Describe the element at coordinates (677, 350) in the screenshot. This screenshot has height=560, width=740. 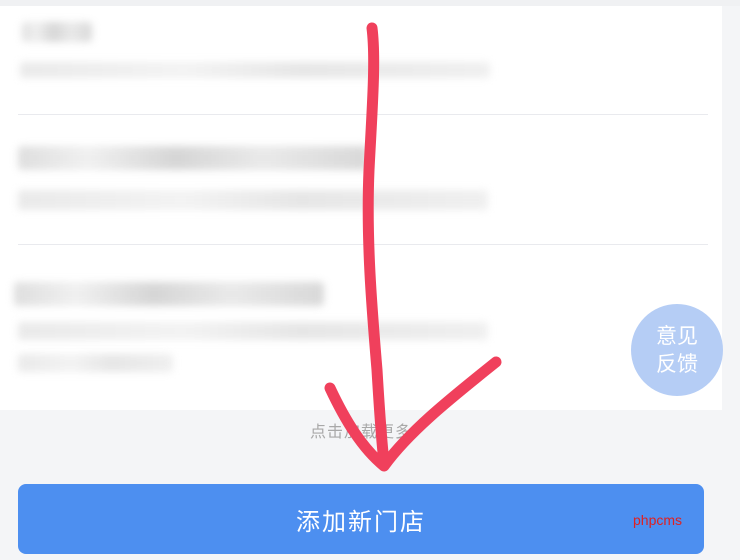
I see `feedback-button: 意见 反馈` at that location.